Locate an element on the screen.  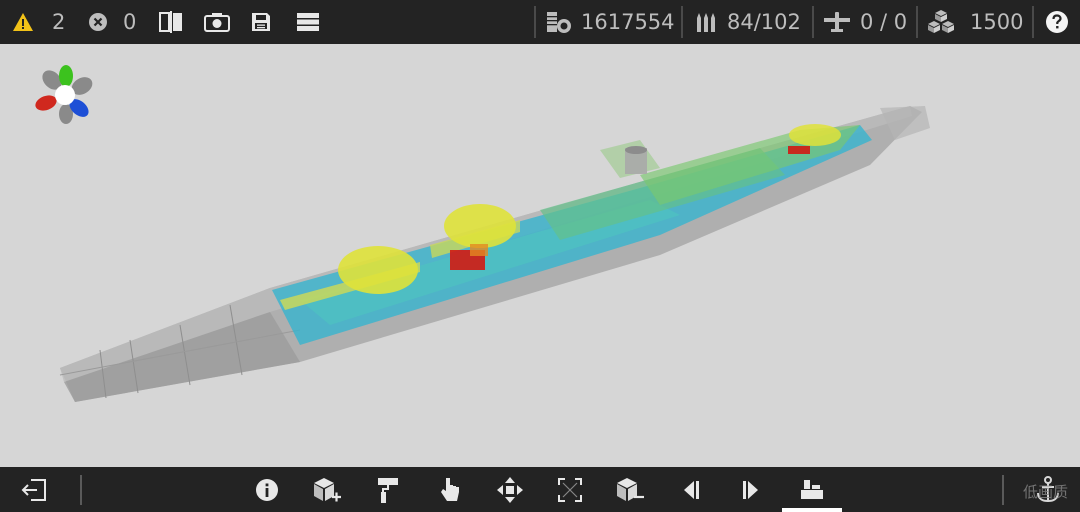
mirror-button is located at coordinates (171, 22).